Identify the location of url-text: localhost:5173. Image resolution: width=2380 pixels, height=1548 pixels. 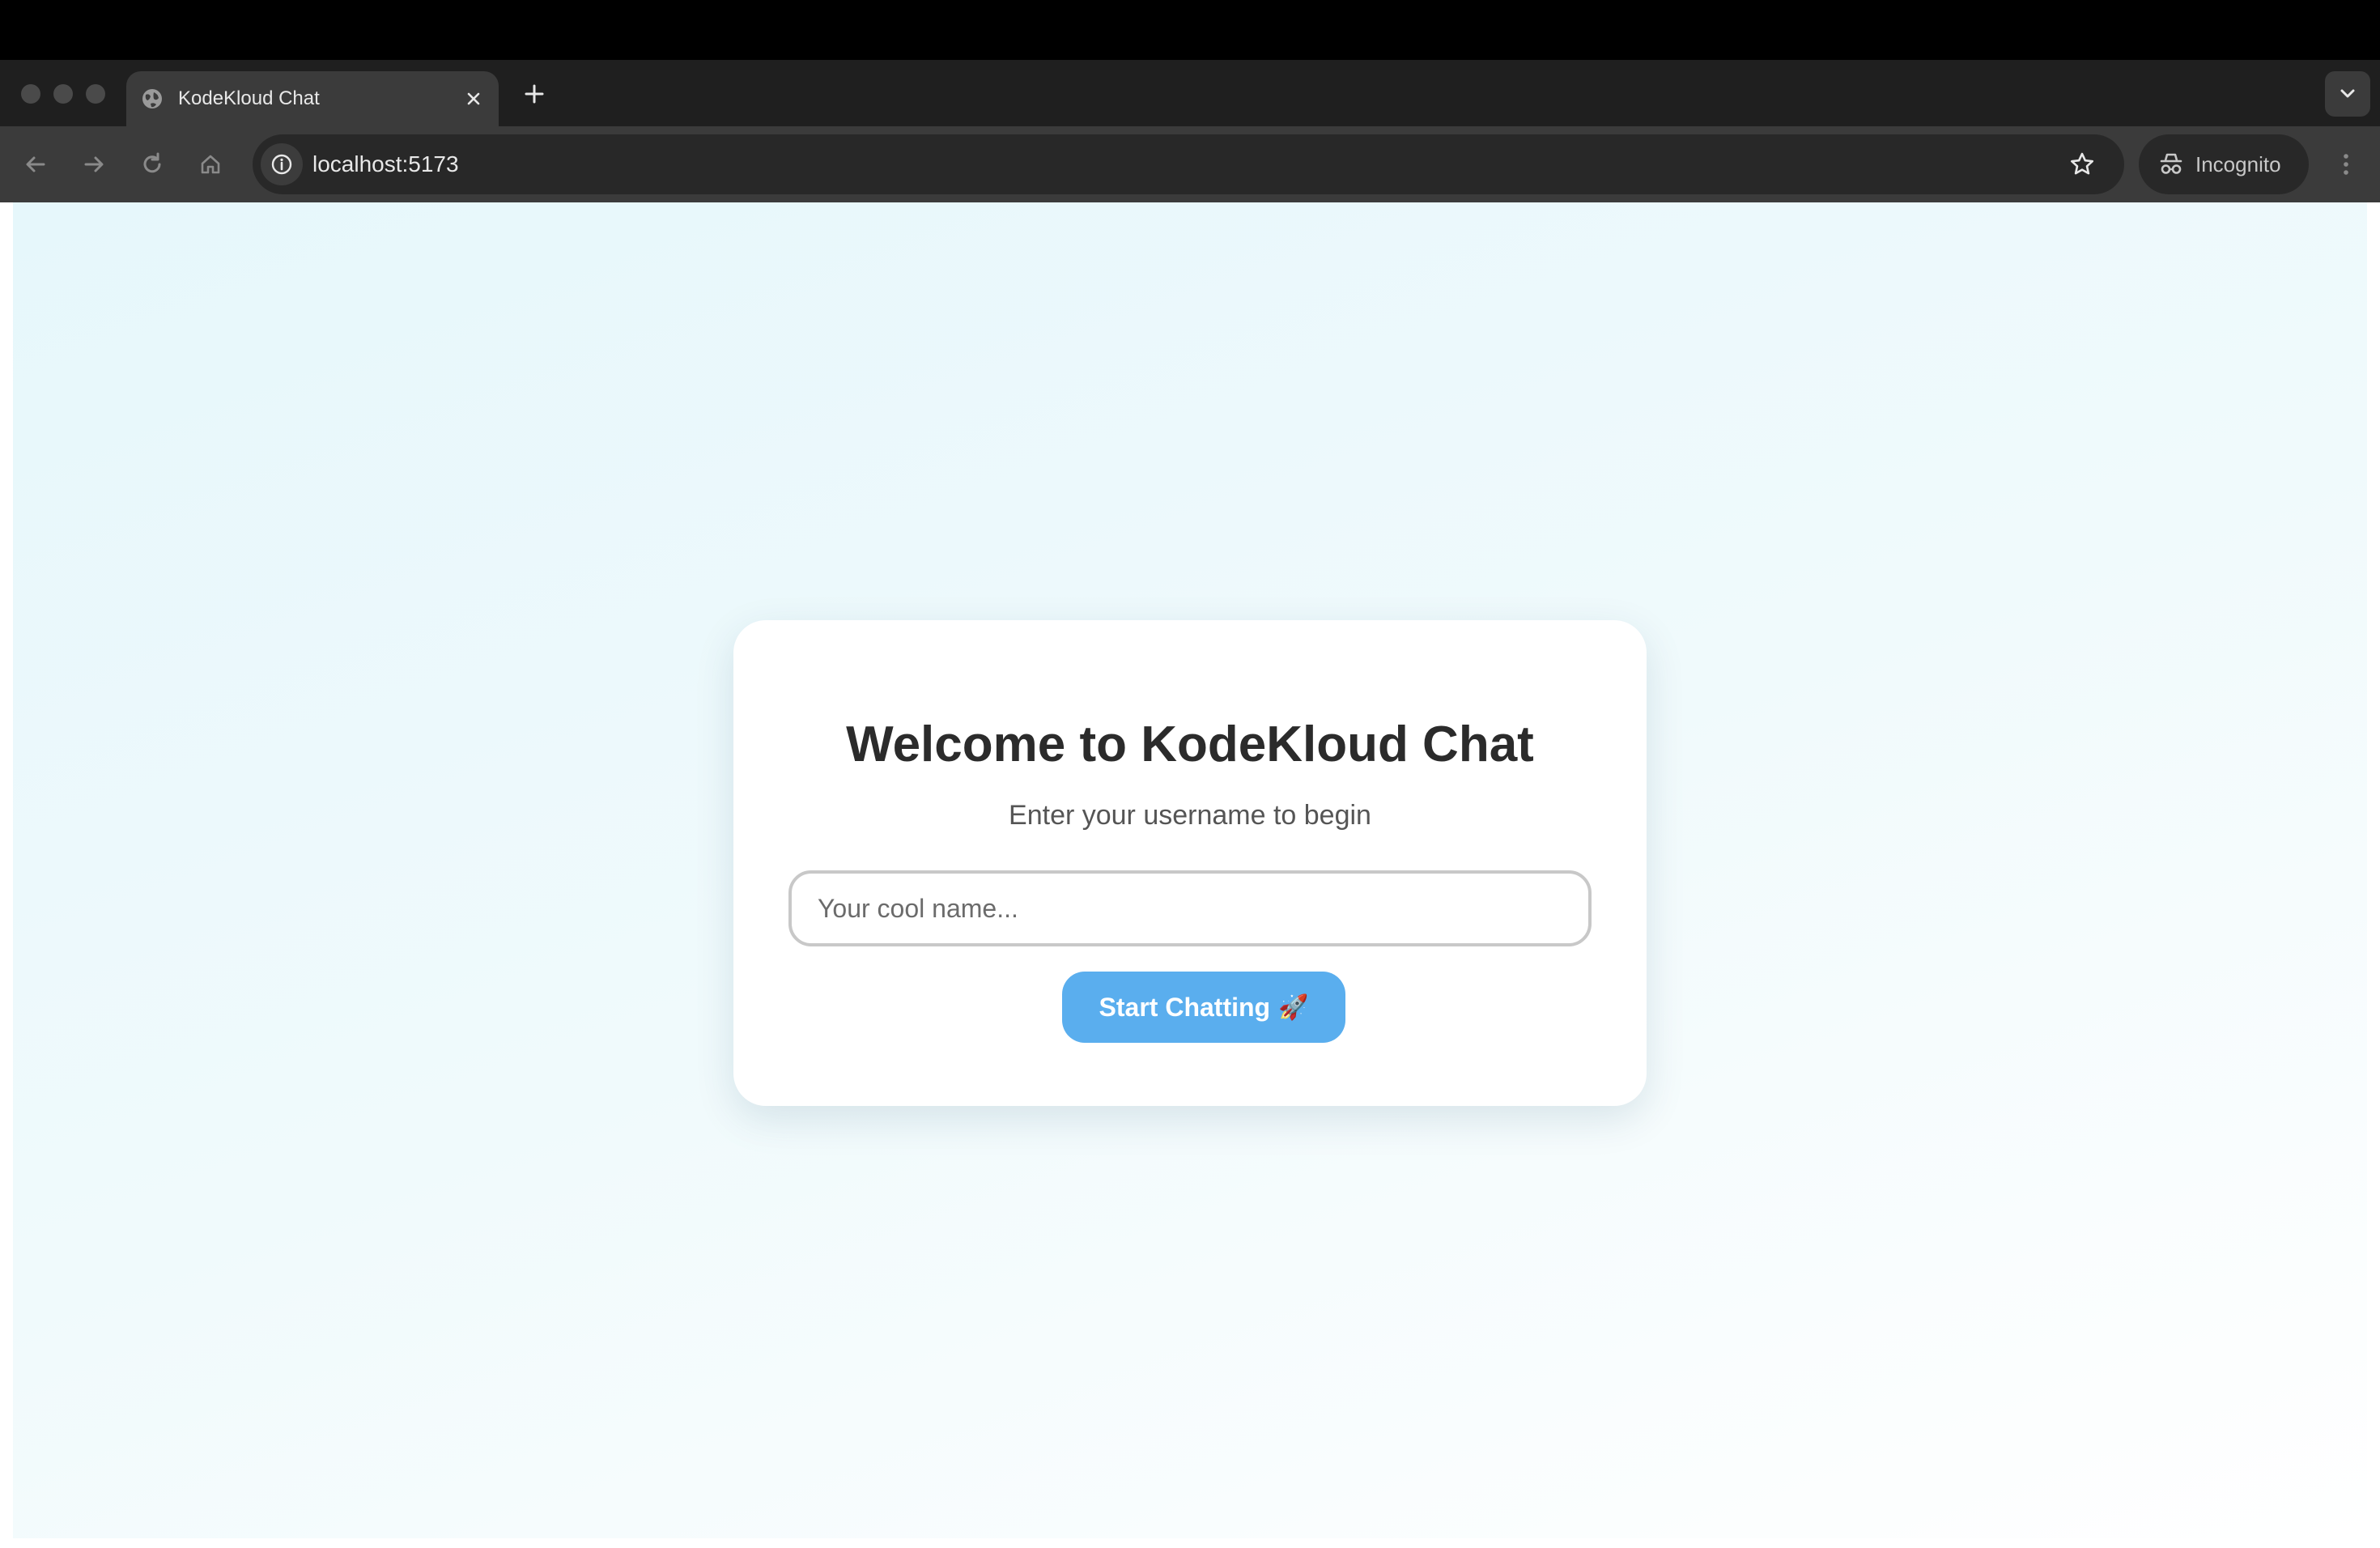
(386, 164).